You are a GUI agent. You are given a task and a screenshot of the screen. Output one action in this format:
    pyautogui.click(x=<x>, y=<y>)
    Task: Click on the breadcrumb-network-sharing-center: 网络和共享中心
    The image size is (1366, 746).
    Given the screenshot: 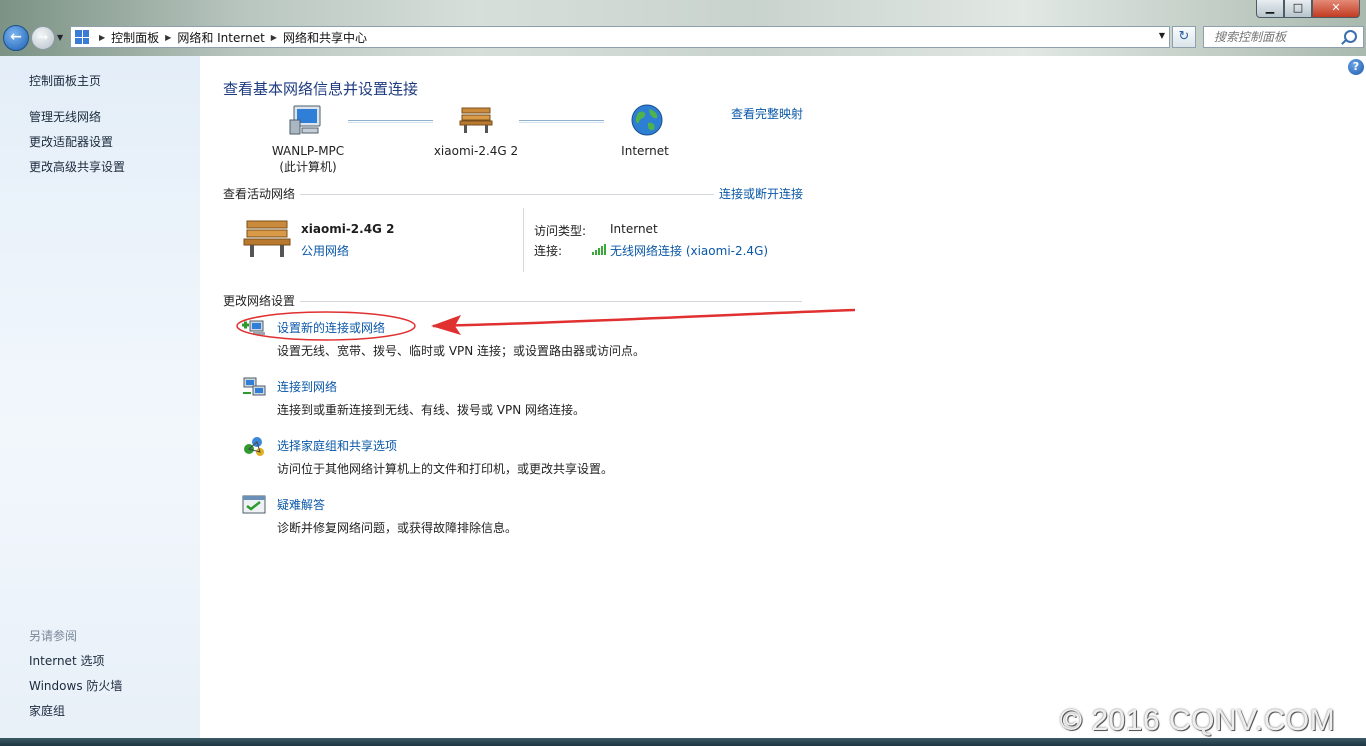 What is the action you would take?
    pyautogui.click(x=325, y=37)
    